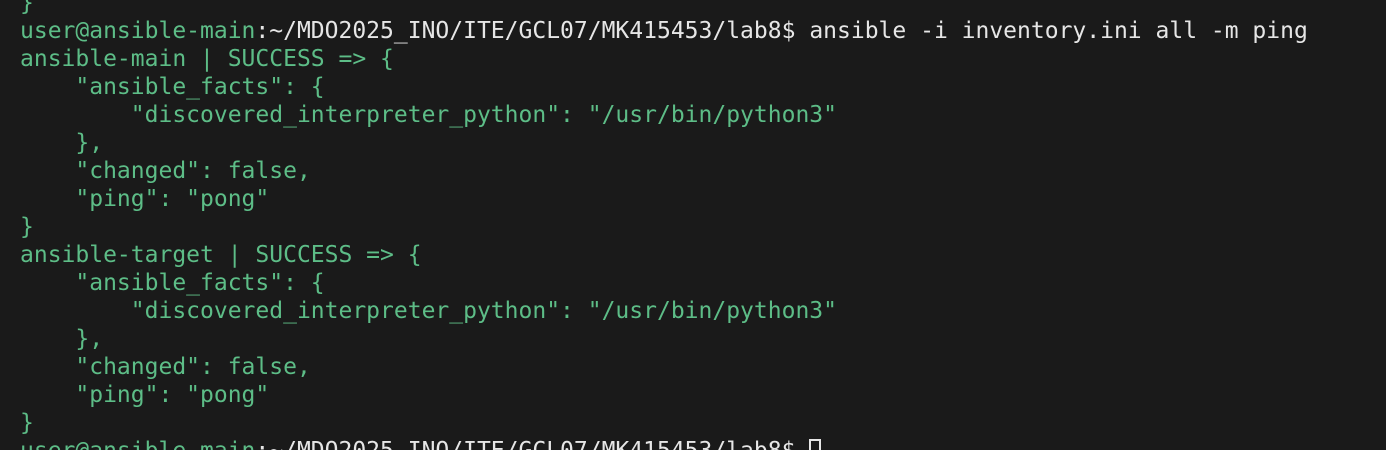  Describe the element at coordinates (221, 255) in the screenshot. I see `output-line: ansible-target | SUCCESS => {` at that location.